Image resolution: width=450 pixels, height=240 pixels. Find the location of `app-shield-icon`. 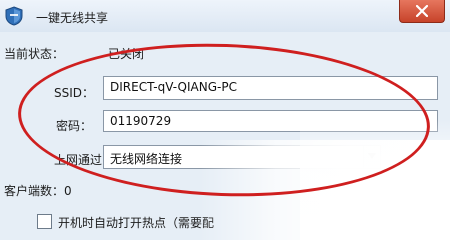

app-shield-icon is located at coordinates (14, 16).